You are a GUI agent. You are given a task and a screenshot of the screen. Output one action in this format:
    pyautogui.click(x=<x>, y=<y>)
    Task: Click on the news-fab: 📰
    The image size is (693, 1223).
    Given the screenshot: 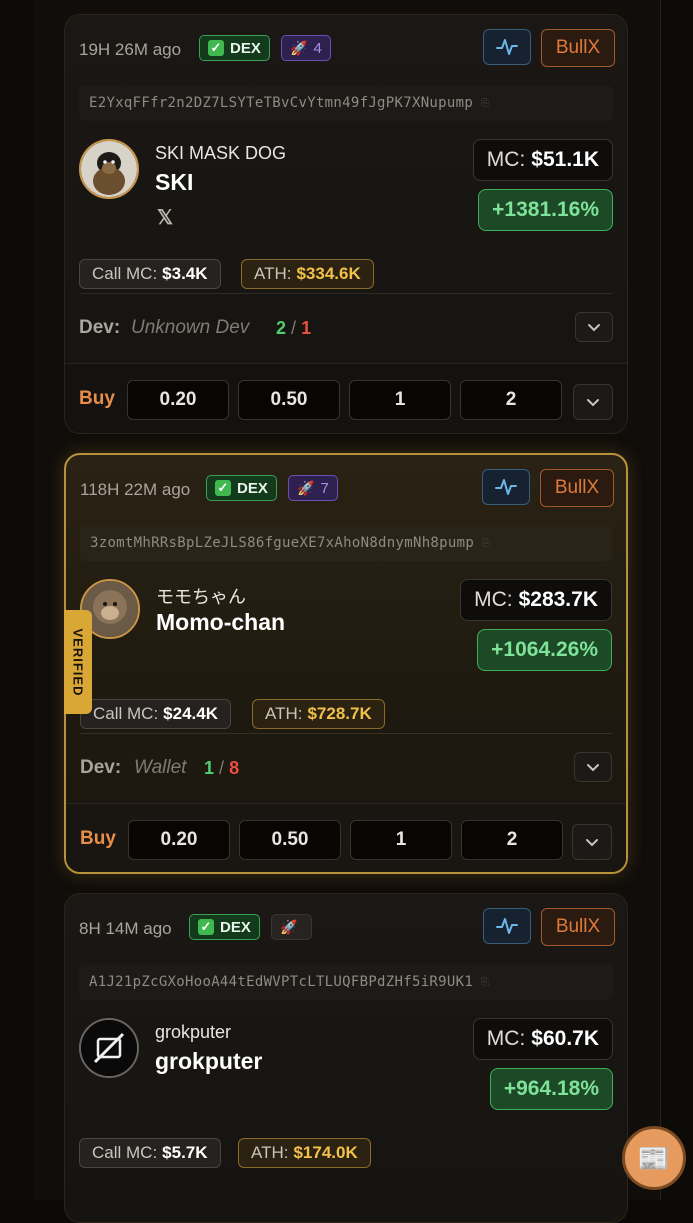 What is the action you would take?
    pyautogui.click(x=654, y=1158)
    